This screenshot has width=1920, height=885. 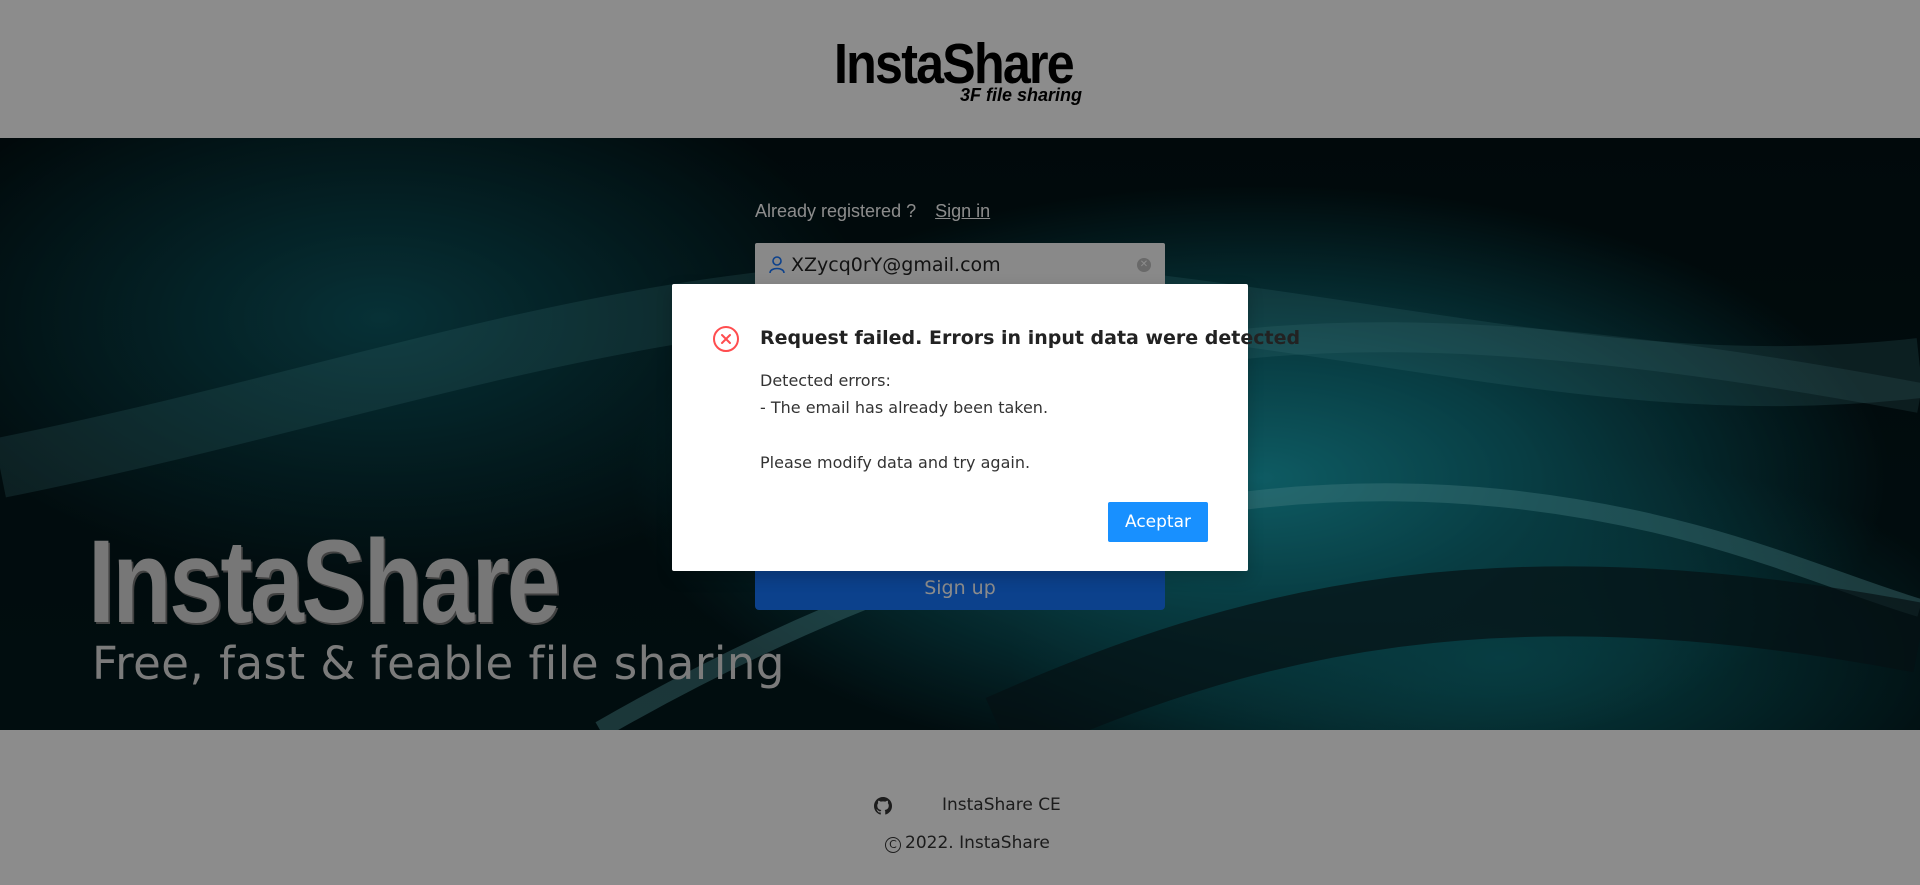 What do you see at coordinates (1158, 522) in the screenshot?
I see `accept-button: Aceptar` at bounding box center [1158, 522].